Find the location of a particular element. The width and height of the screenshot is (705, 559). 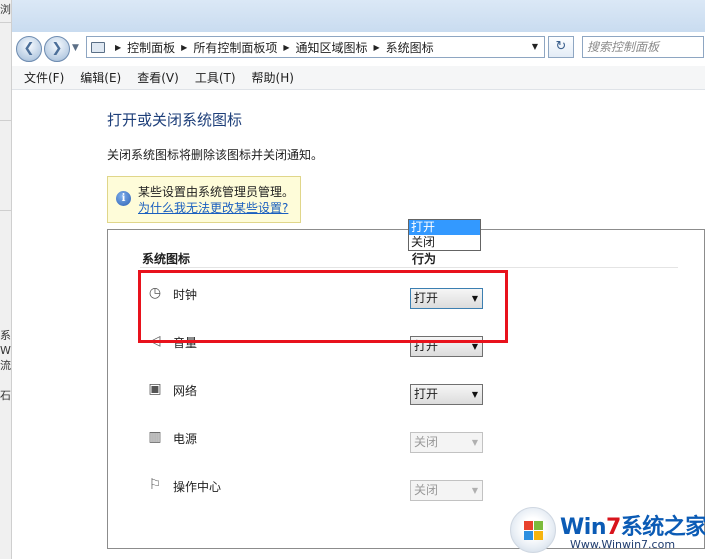

network-behavior-select: 打开 ▼ is located at coordinates (446, 394).